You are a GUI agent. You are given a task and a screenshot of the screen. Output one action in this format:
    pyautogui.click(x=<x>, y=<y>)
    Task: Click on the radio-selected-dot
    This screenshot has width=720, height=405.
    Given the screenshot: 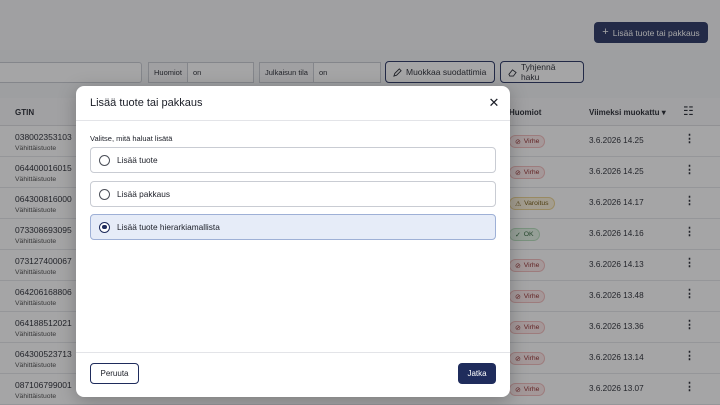 What is the action you would take?
    pyautogui.click(x=104, y=227)
    